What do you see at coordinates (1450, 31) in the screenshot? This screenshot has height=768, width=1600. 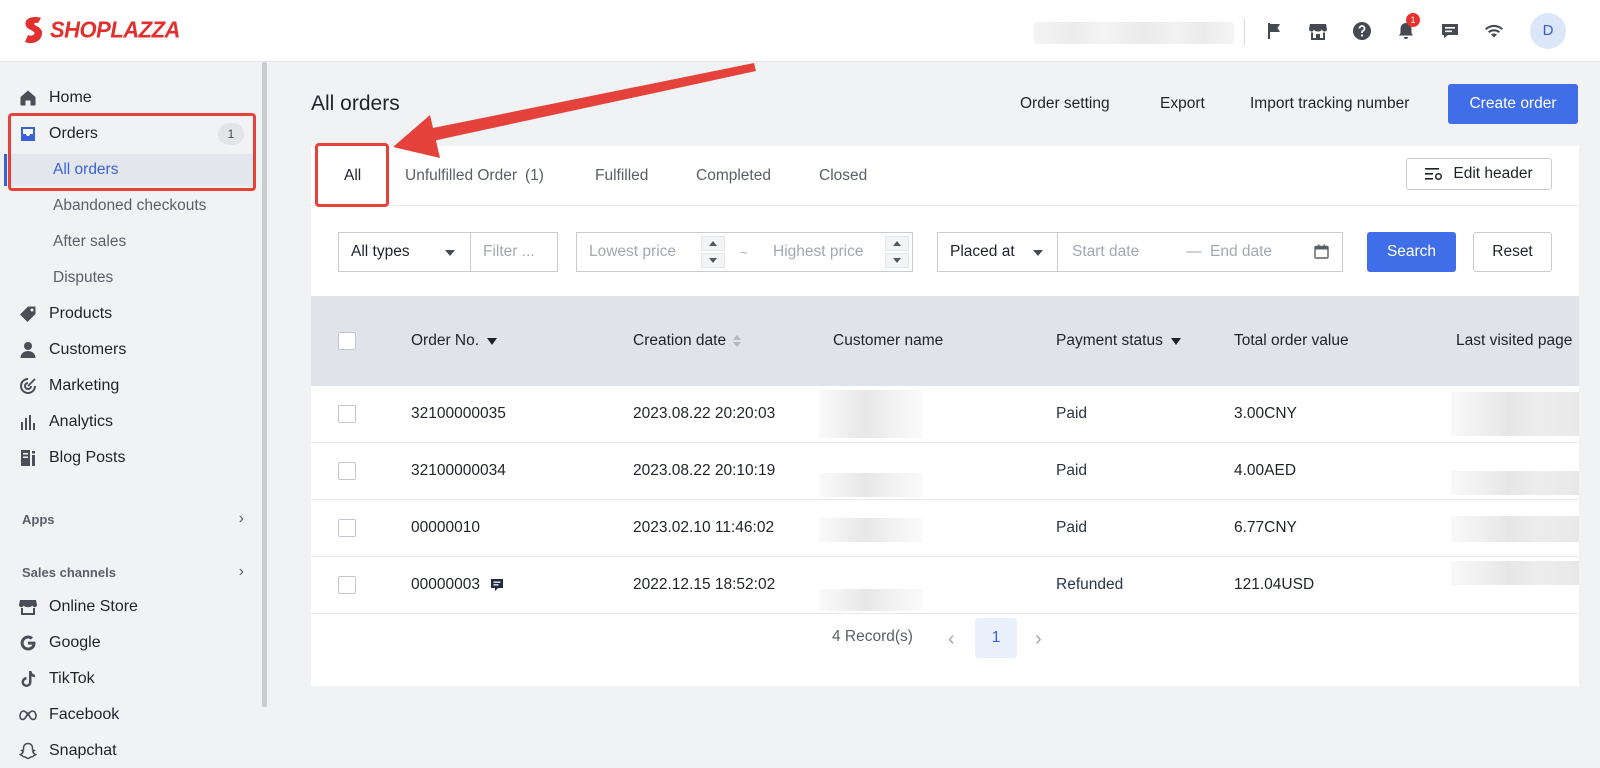 I see `chat-icon` at bounding box center [1450, 31].